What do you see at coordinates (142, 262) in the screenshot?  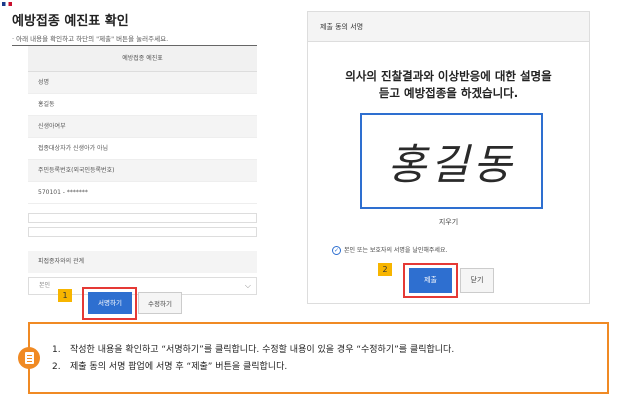 I see `relation-label: 피접종자와의 관계` at bounding box center [142, 262].